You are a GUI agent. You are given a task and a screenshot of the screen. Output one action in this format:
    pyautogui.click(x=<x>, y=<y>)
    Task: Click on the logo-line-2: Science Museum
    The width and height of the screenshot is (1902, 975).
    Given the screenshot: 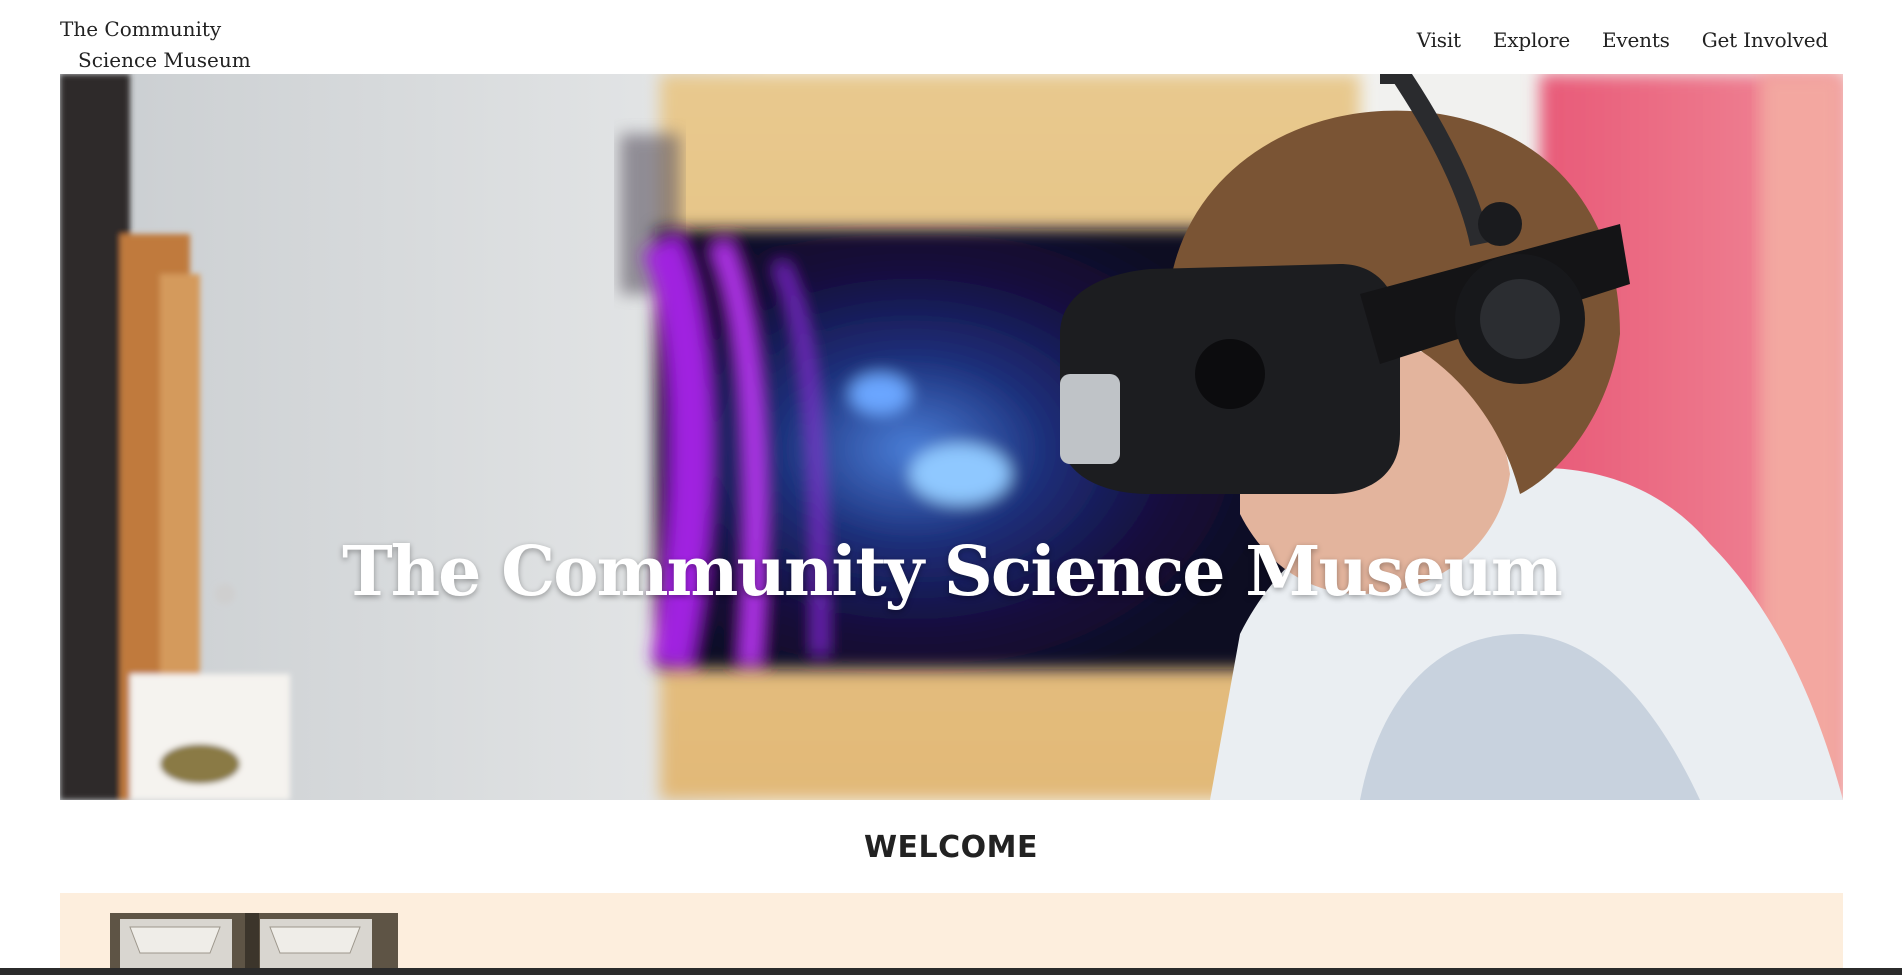 What is the action you would take?
    pyautogui.click(x=164, y=60)
    